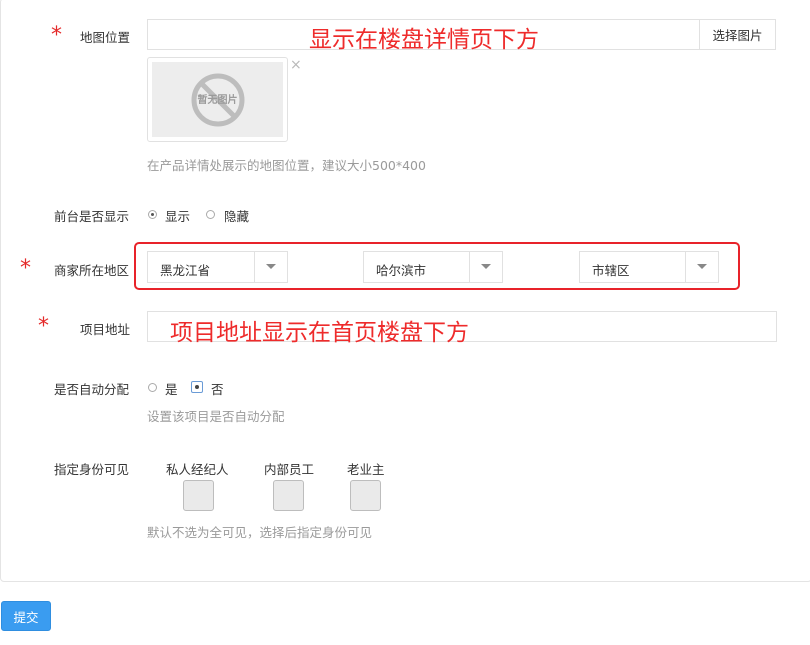  Describe the element at coordinates (260, 532) in the screenshot. I see `visibility-hint: 默认不选为全可见，选择后指定身份可见` at that location.